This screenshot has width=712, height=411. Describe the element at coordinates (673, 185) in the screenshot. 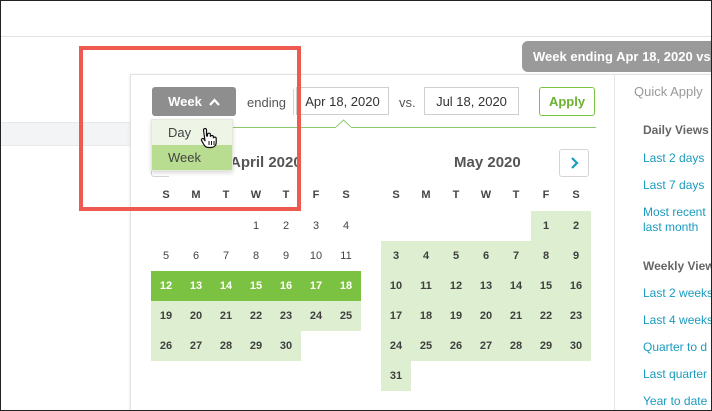

I see `quick-link-last-7-days: Last 7 days` at that location.